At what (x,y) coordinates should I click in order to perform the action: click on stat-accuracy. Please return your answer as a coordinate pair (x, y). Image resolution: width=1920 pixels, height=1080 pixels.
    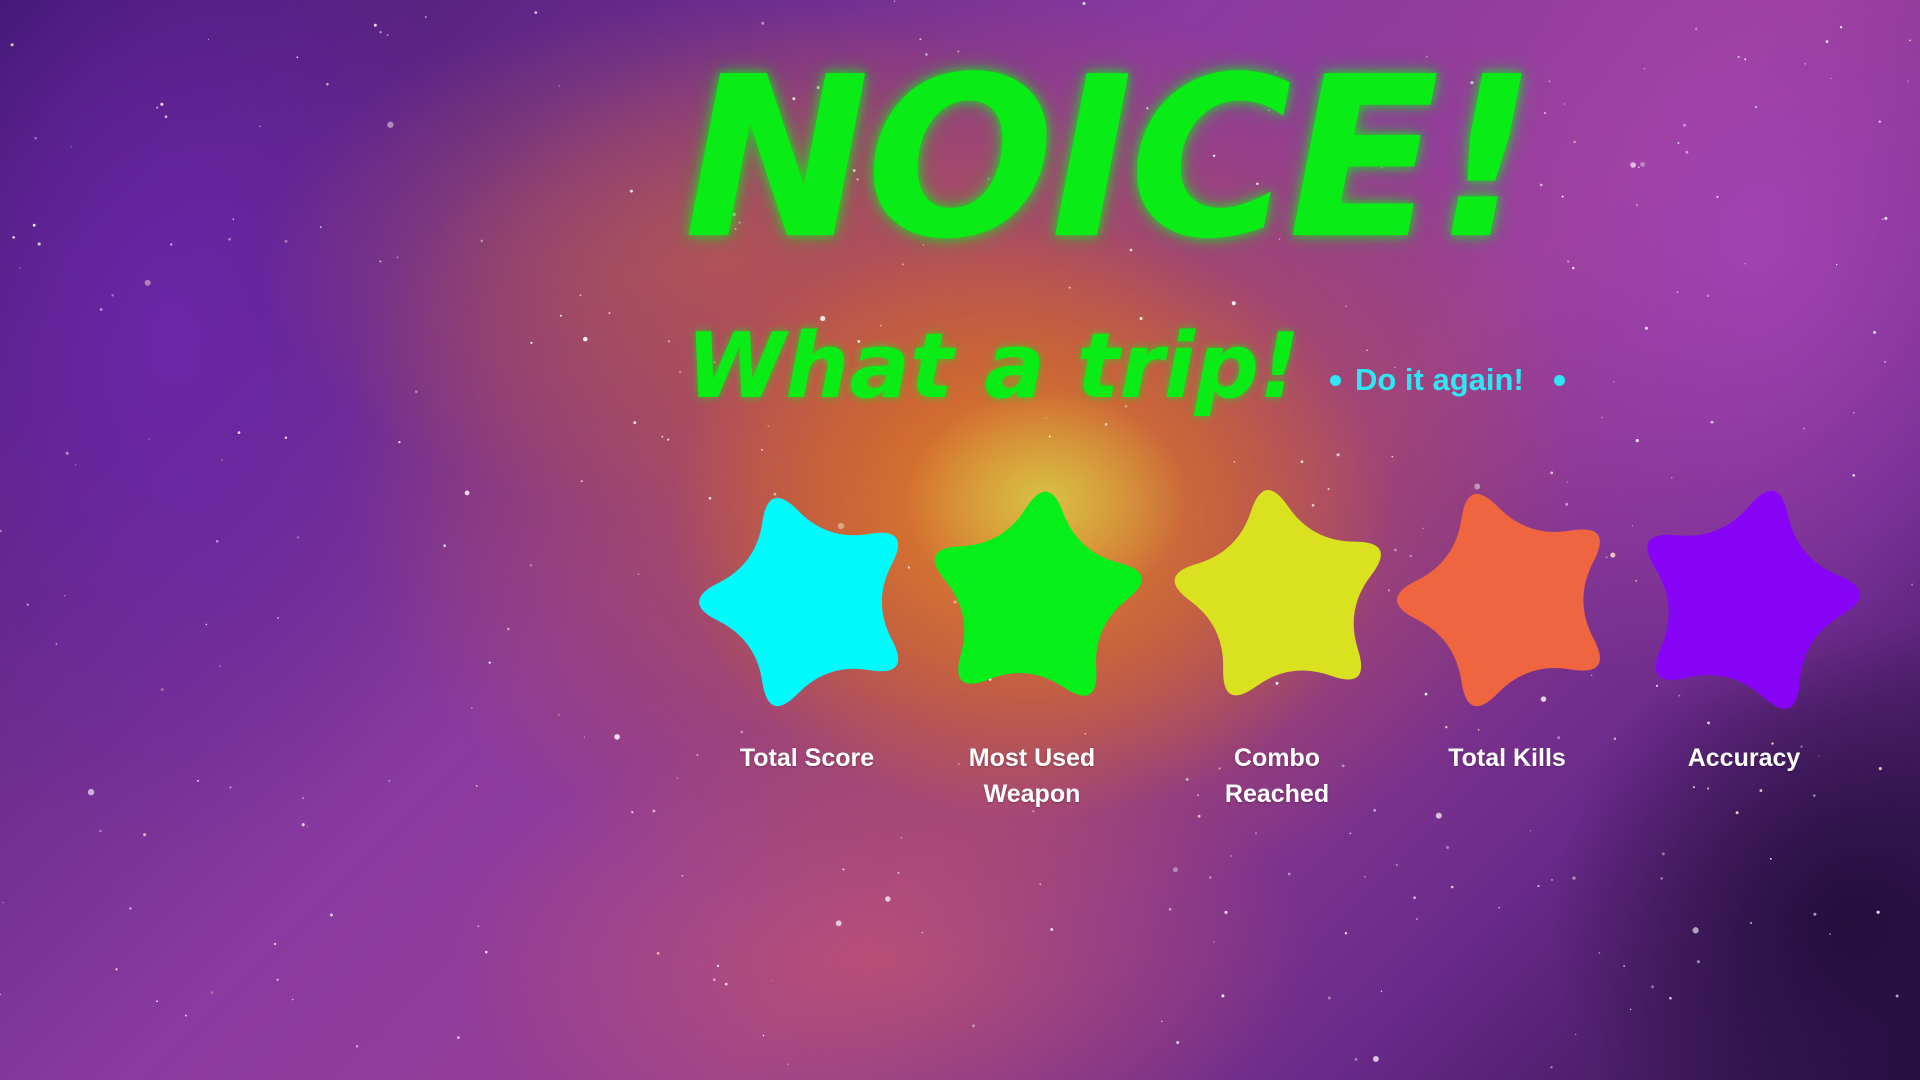
    Looking at the image, I should click on (1742, 600).